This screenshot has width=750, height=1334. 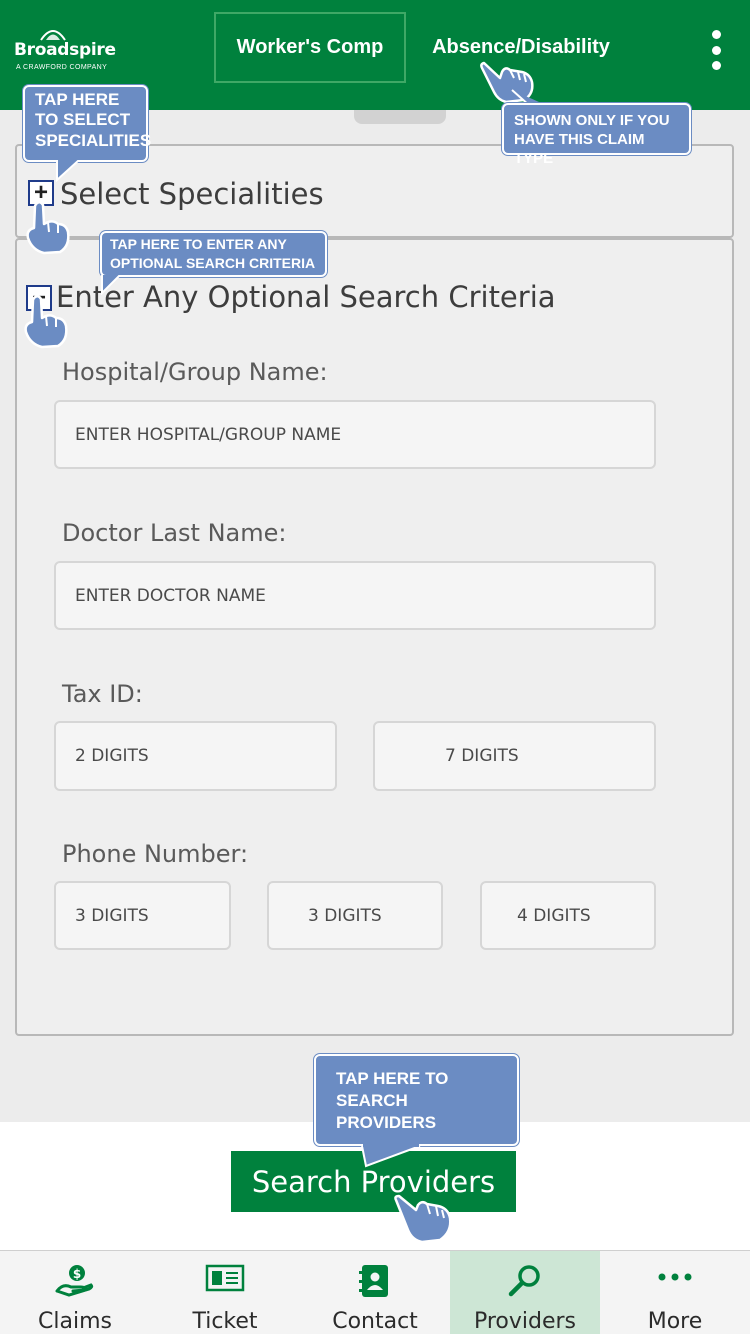 I want to click on contact-book-icon, so click(x=373, y=1281).